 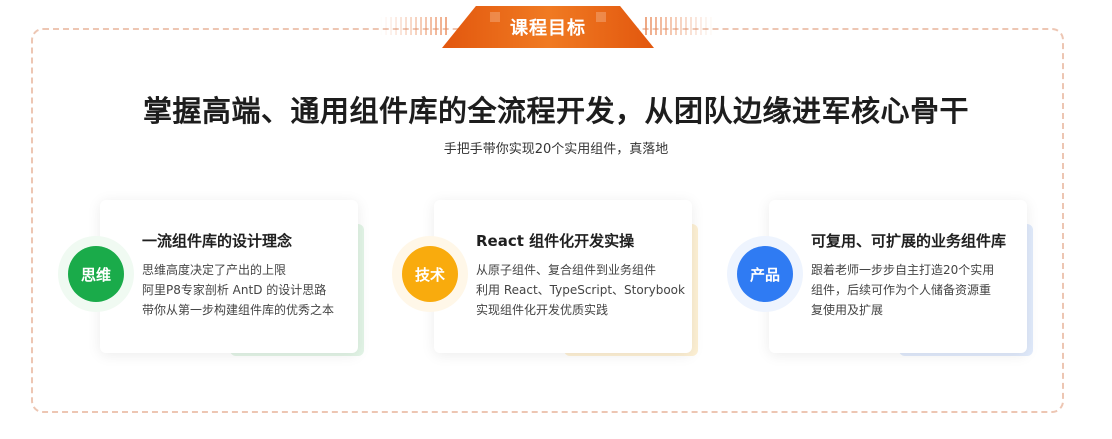 What do you see at coordinates (415, 26) in the screenshot?
I see `badge-stripes-left` at bounding box center [415, 26].